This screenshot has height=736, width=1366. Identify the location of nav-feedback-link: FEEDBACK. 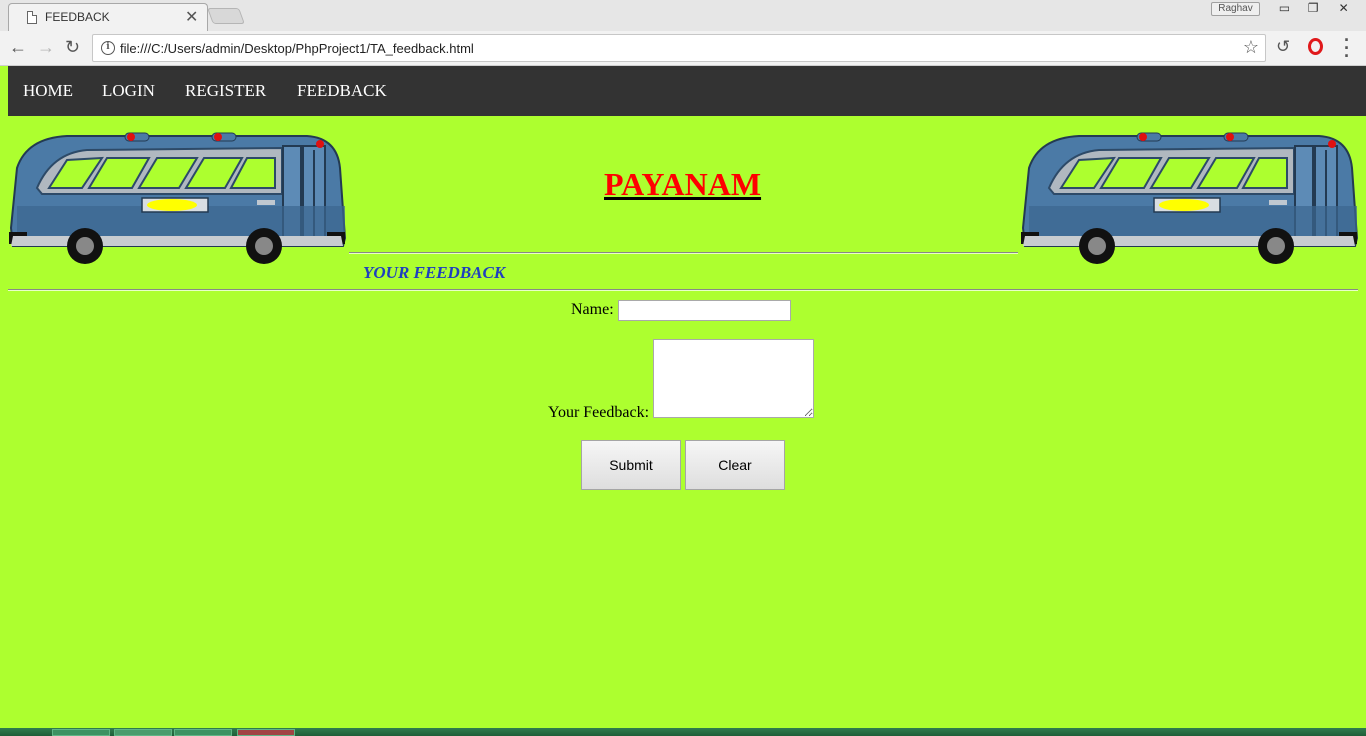
(342, 91).